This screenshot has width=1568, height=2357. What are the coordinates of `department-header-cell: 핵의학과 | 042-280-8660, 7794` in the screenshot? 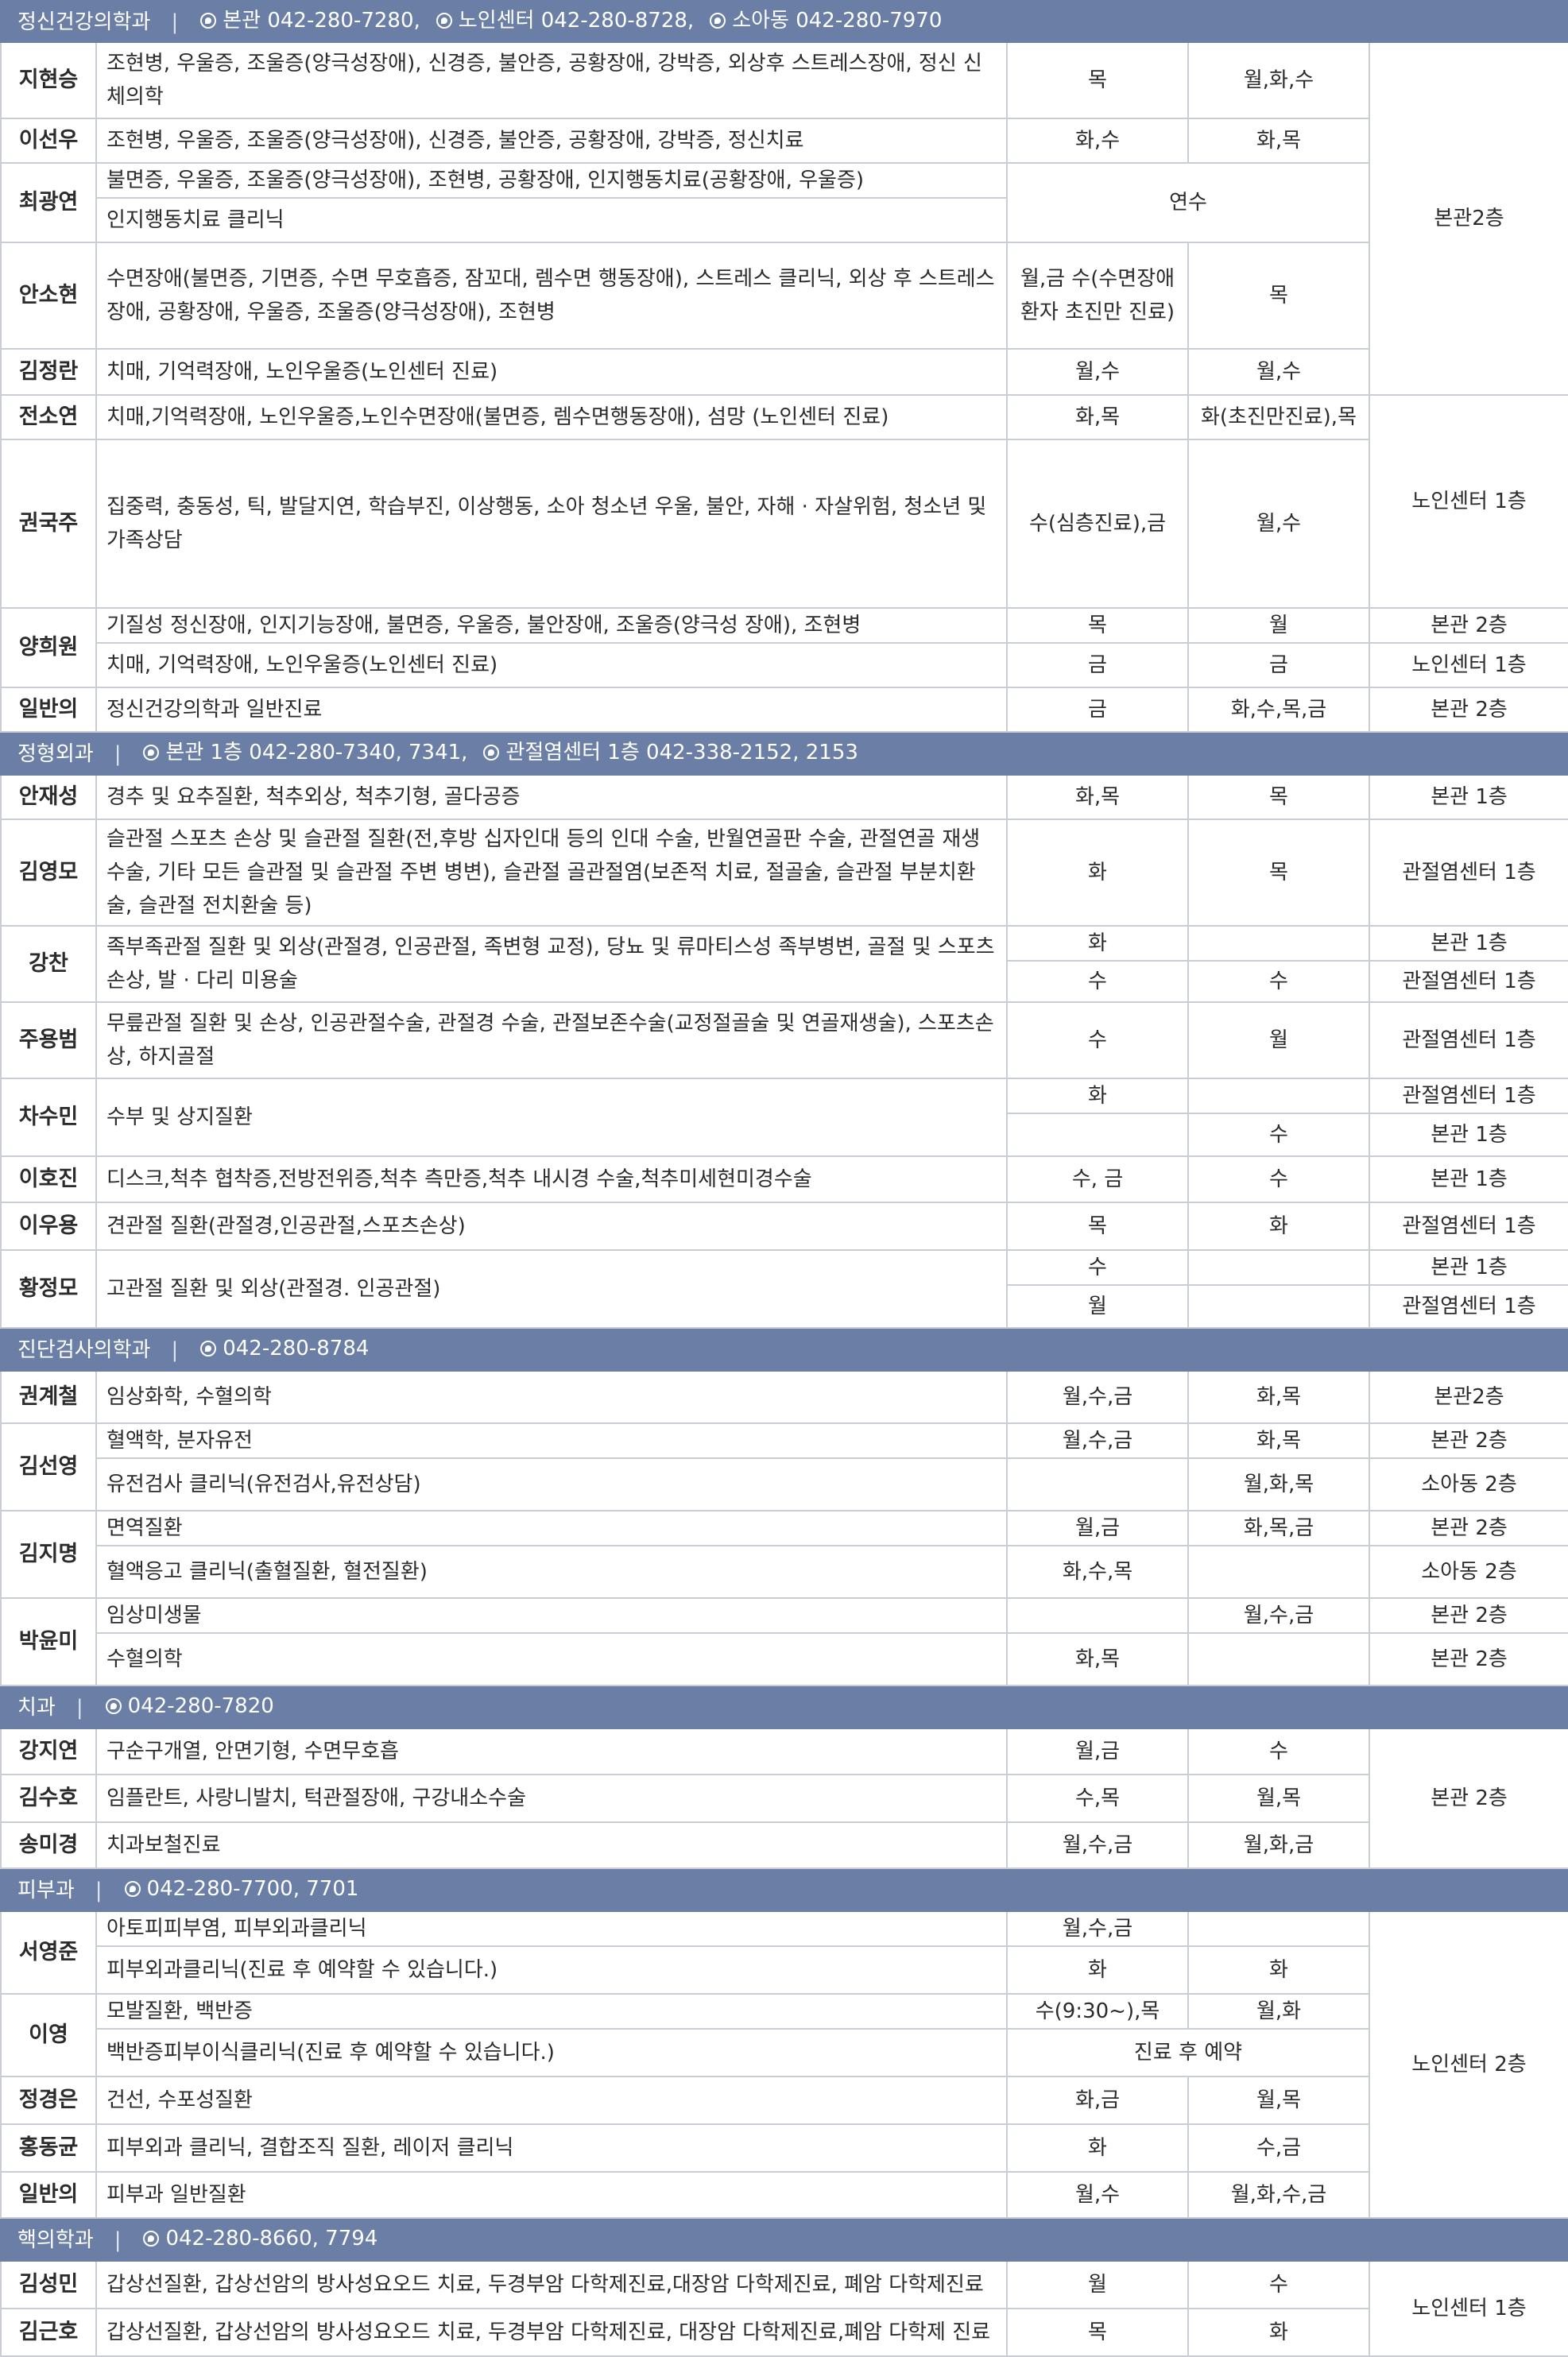 It's located at (784, 2239).